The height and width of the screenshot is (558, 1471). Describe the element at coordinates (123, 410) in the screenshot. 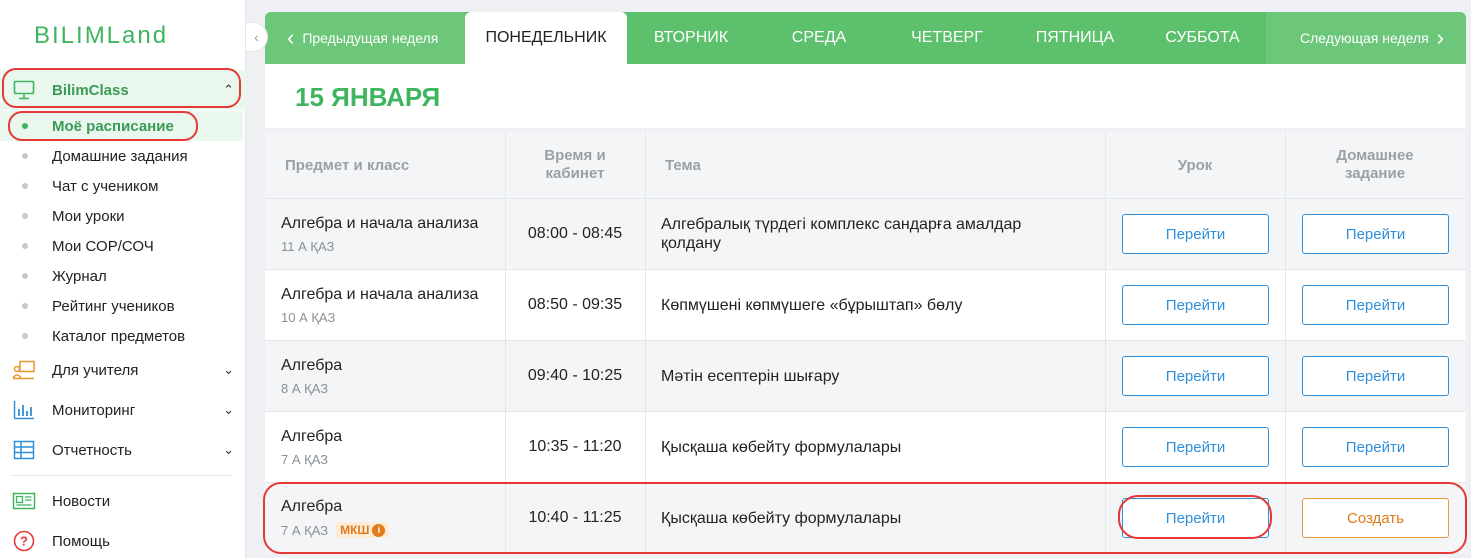

I see `sidebar-group-monitoring: Мониторинг ⌄` at that location.